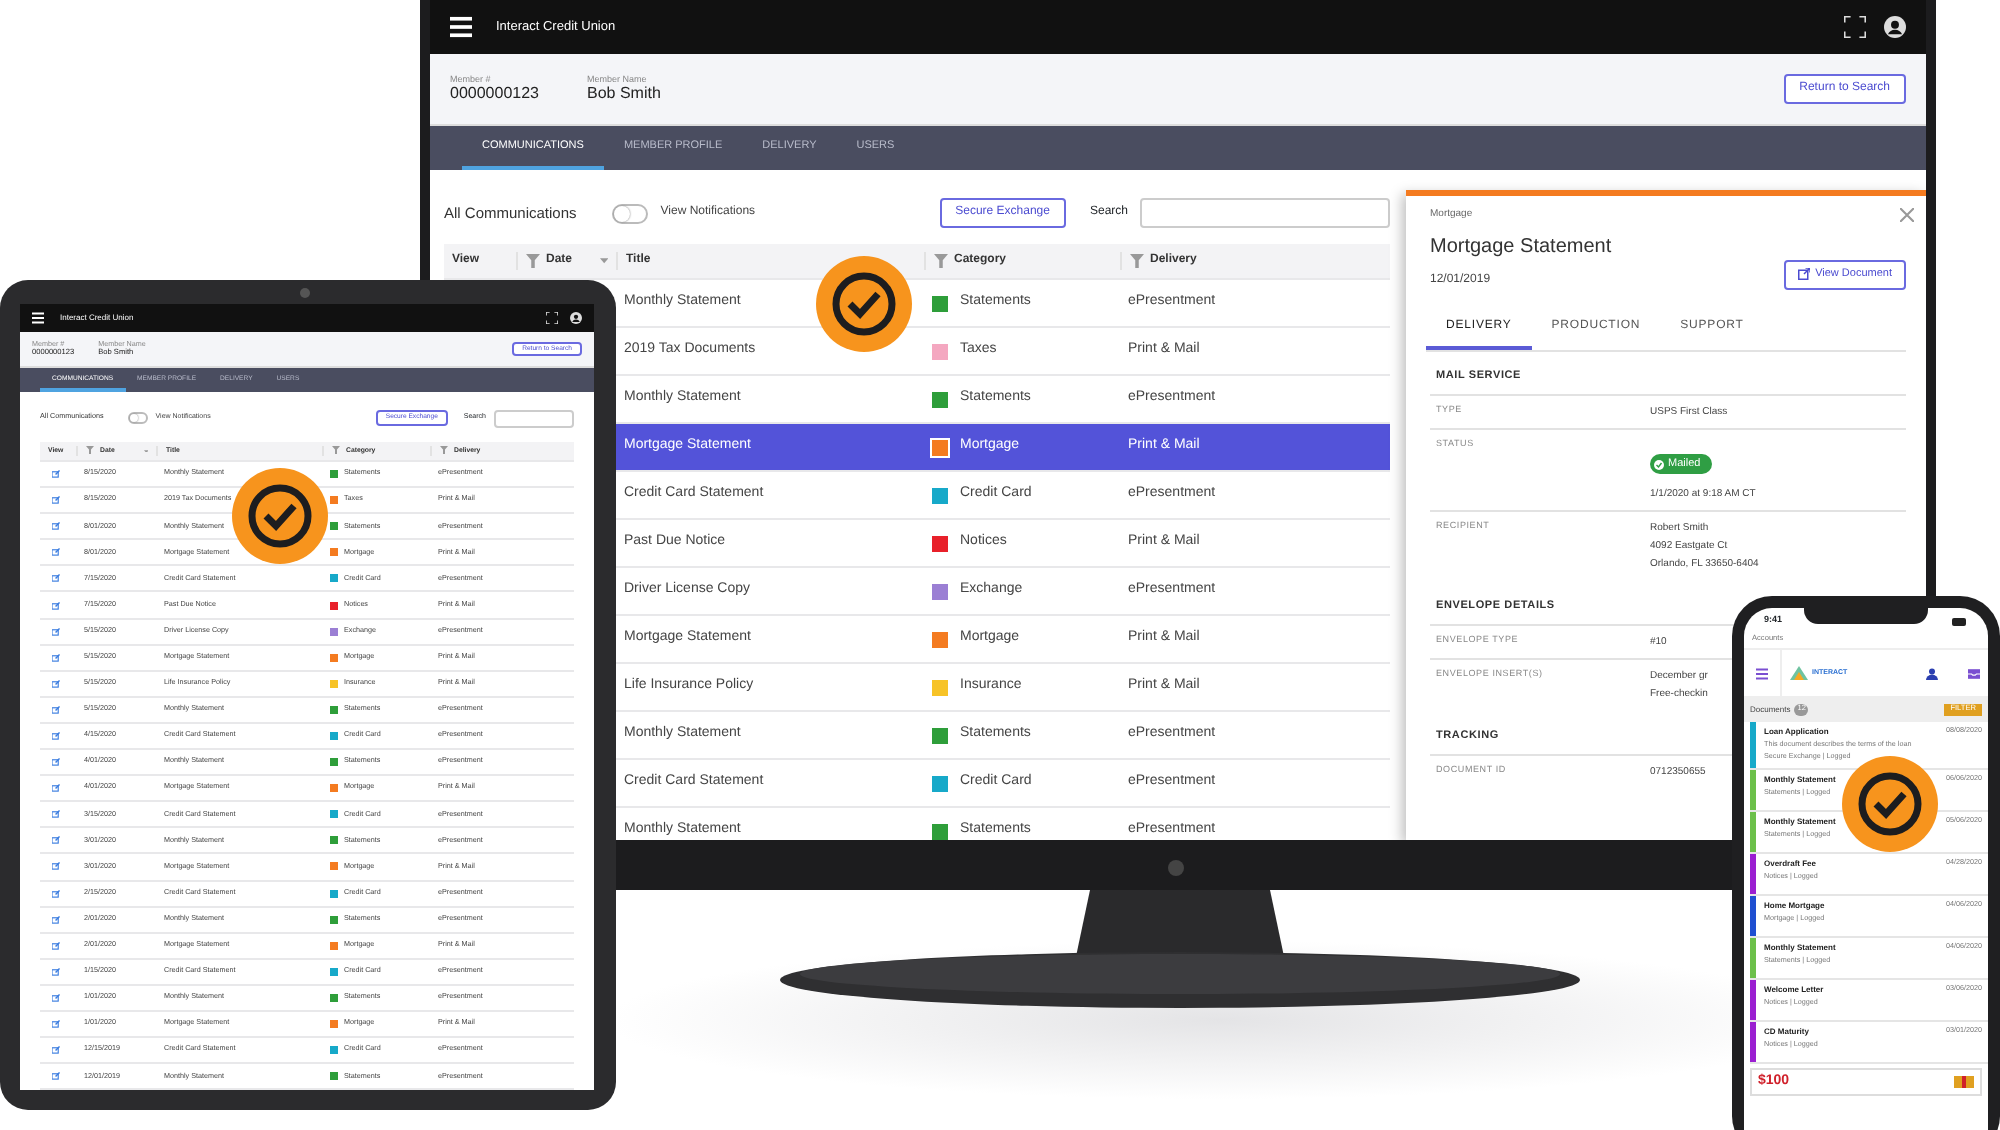 The image size is (2000, 1130). I want to click on monitor-logo-icon, so click(1176, 868).